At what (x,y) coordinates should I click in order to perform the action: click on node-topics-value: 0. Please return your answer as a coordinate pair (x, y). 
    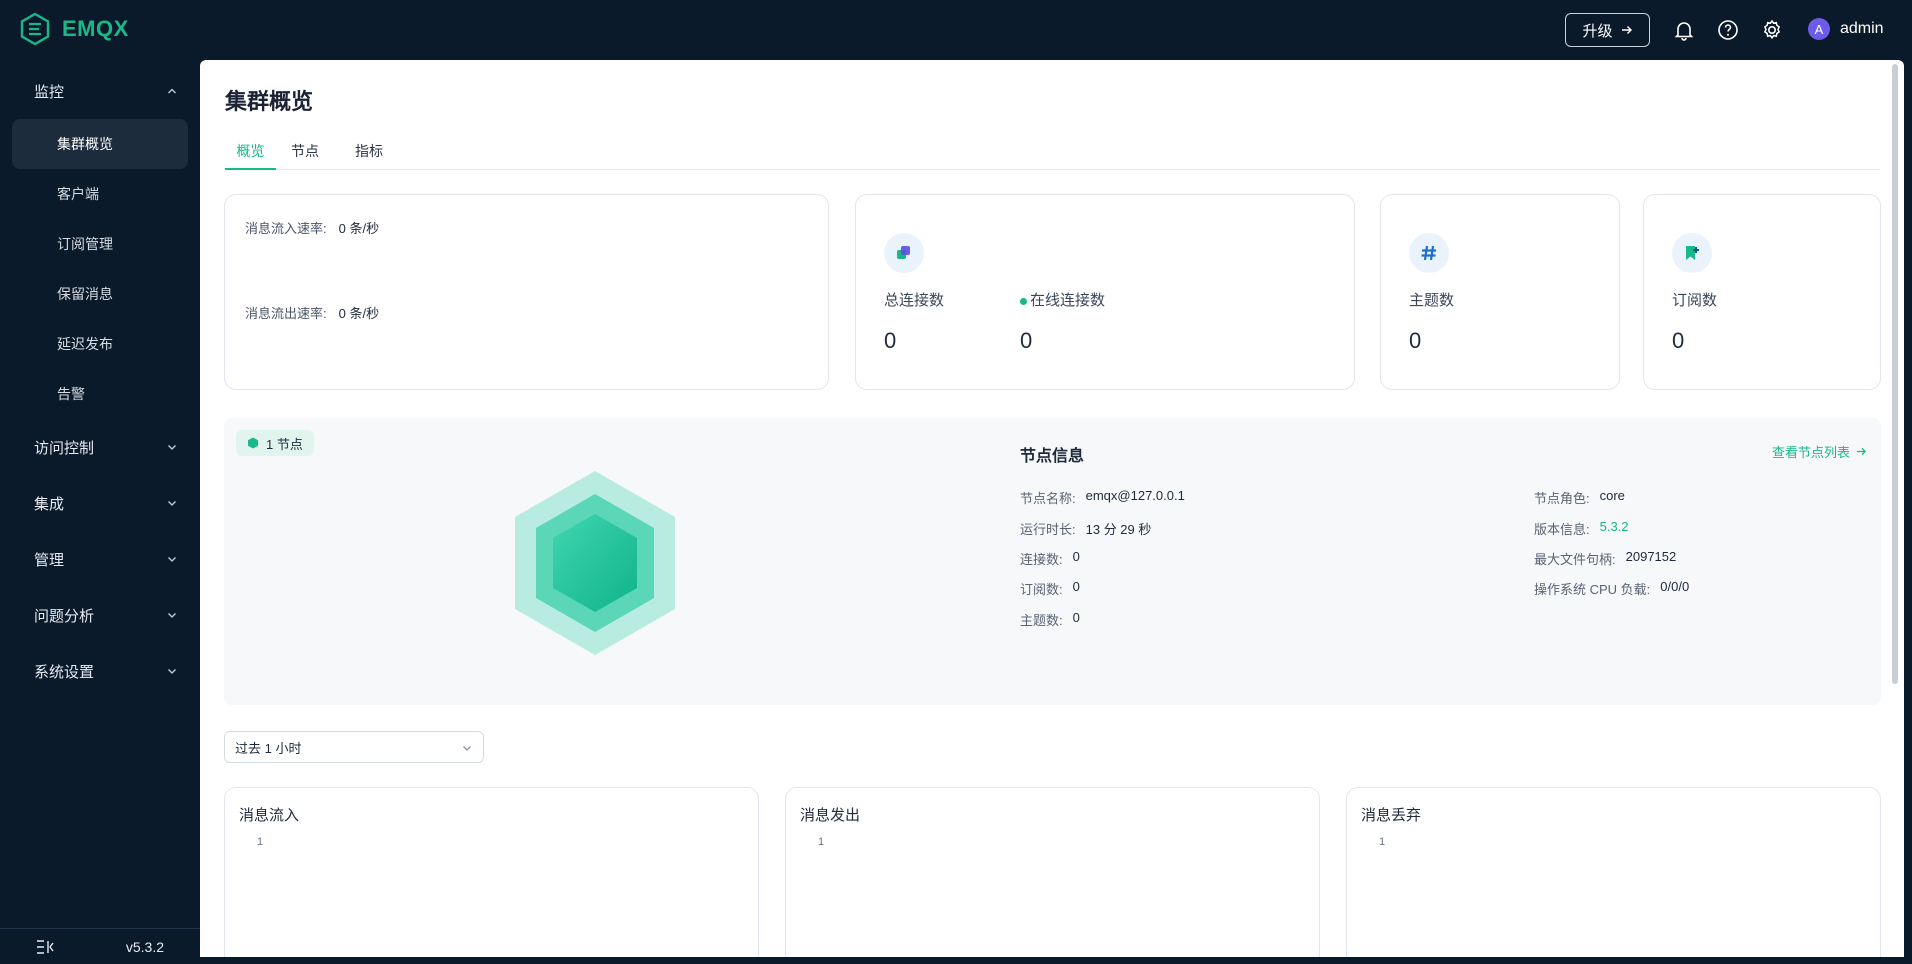
    Looking at the image, I should click on (1076, 617).